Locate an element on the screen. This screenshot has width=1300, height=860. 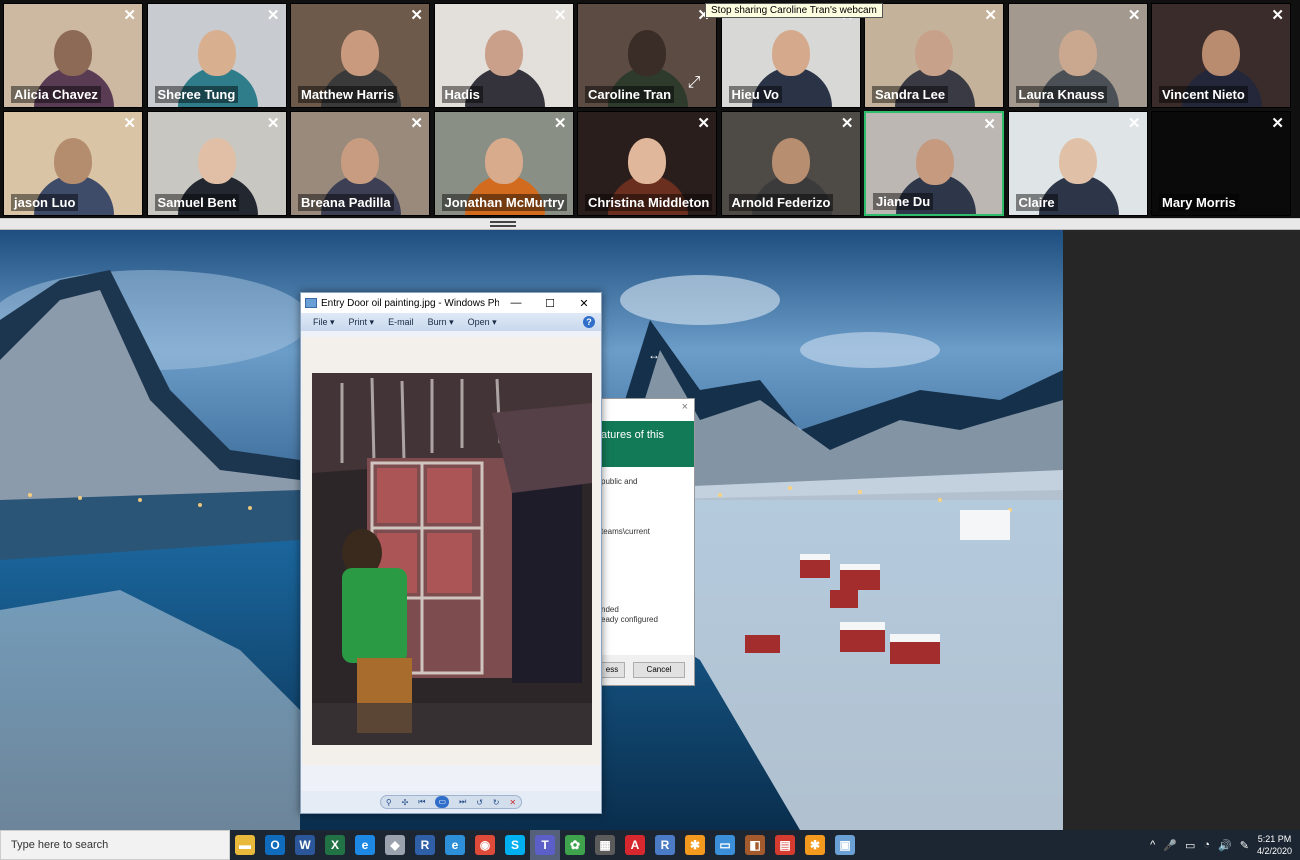
app2-icon-glyph: ✱ is located at coordinates (695, 845).